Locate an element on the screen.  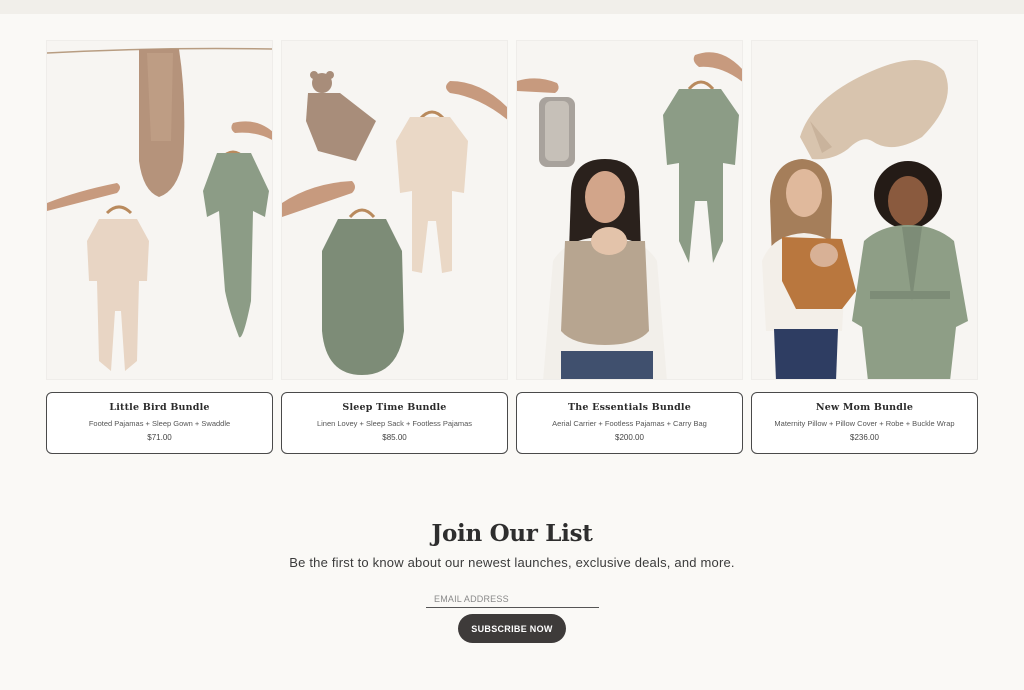
product-image-sleep-time is located at coordinates (394, 210).